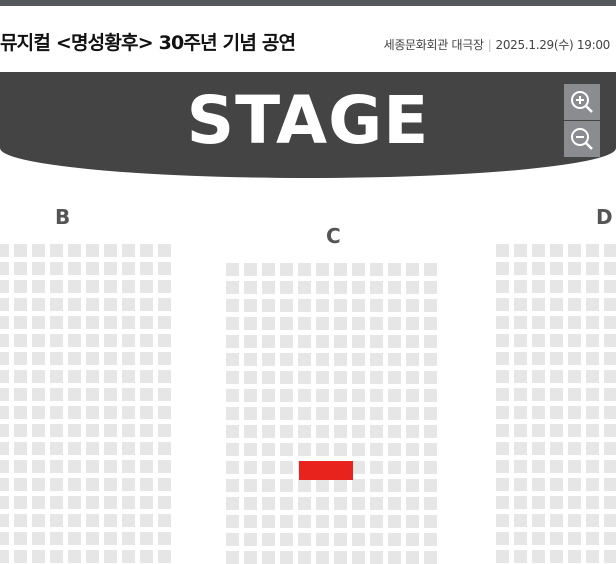 This screenshot has height=564, width=616. What do you see at coordinates (582, 139) in the screenshot?
I see `zoom-out-button` at bounding box center [582, 139].